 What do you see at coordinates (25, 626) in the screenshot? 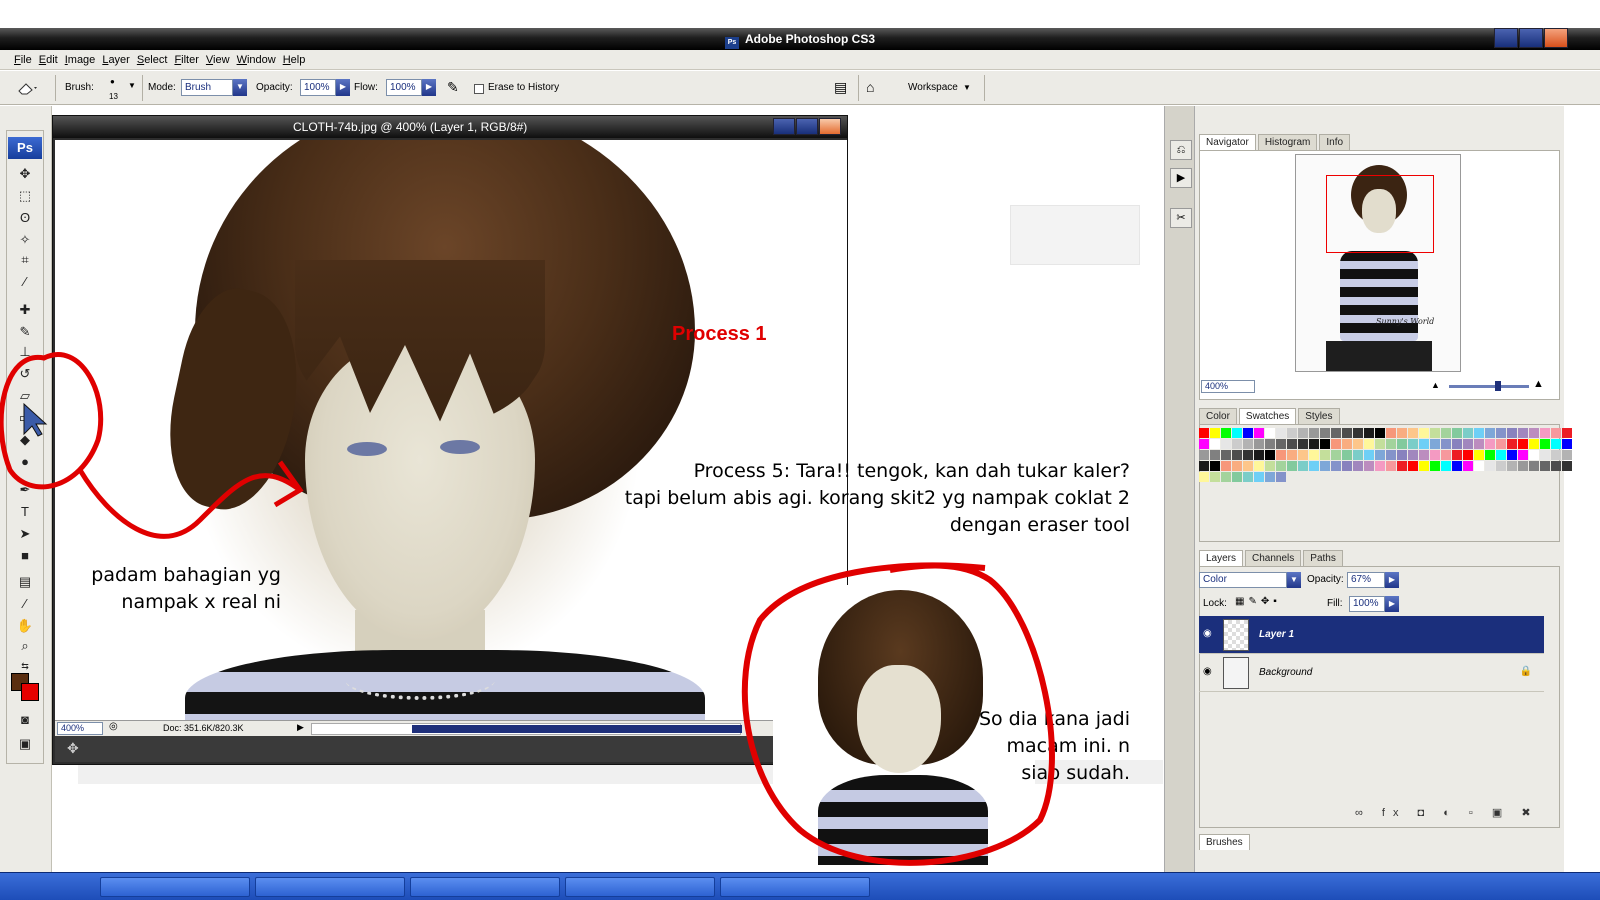
I see `hand-tool-icon: ✋` at bounding box center [25, 626].